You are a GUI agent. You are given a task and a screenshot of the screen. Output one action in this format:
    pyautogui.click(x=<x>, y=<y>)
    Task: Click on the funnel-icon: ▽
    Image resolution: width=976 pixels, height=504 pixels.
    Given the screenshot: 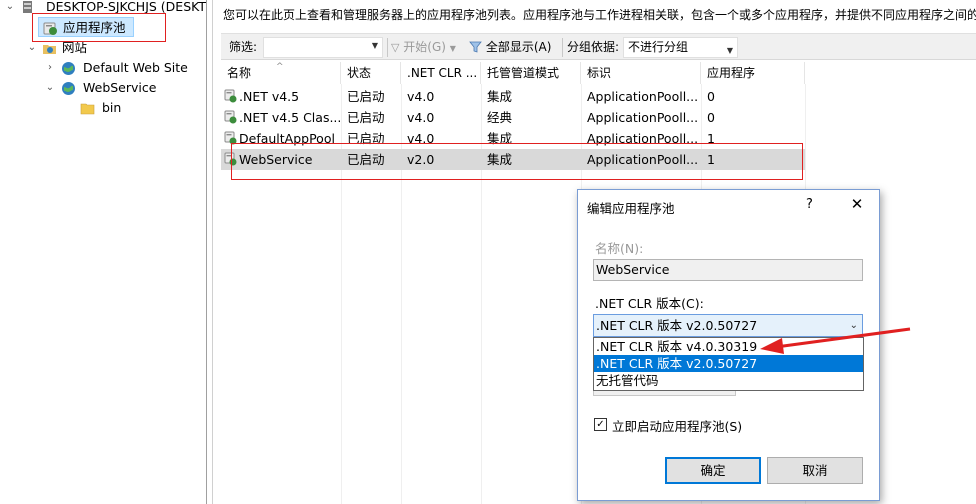 What is the action you would take?
    pyautogui.click(x=395, y=47)
    